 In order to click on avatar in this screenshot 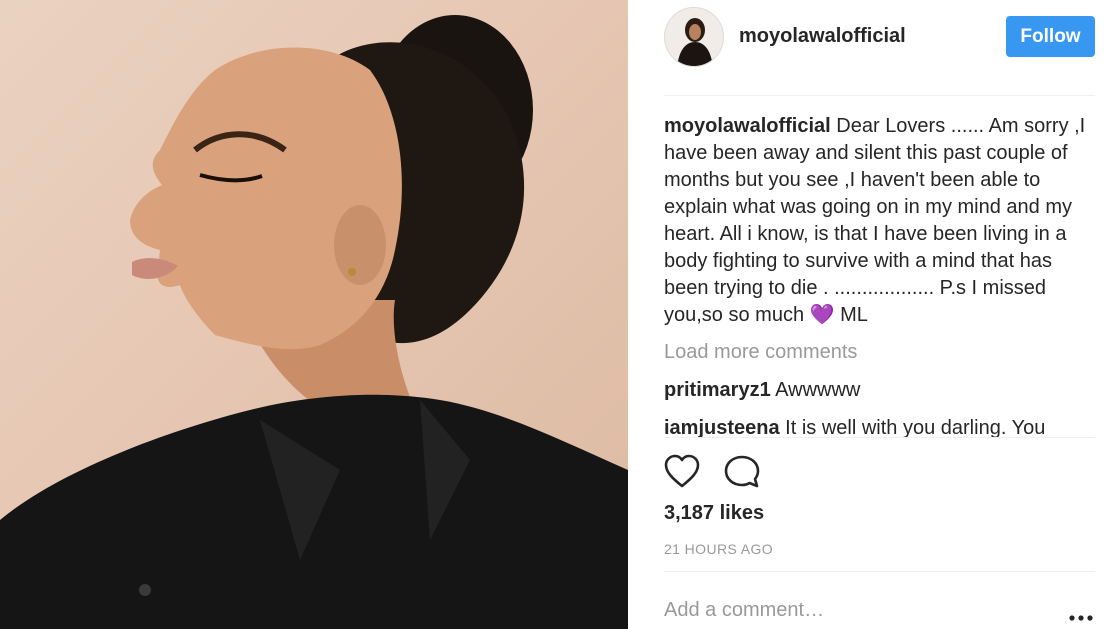, I will do `click(694, 37)`.